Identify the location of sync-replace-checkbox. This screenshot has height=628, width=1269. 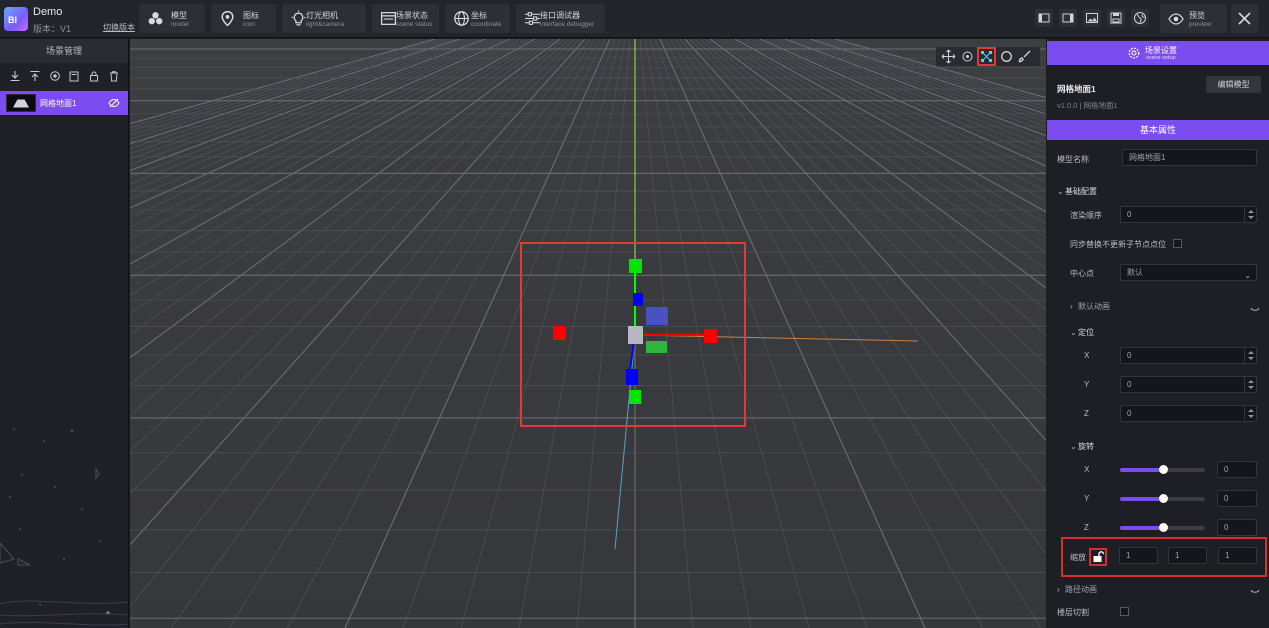
(1177, 243).